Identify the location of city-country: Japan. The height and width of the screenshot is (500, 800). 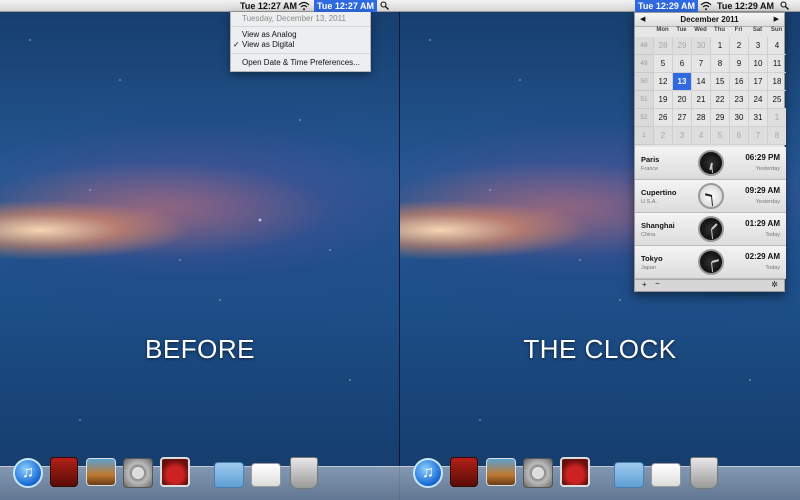
(648, 268).